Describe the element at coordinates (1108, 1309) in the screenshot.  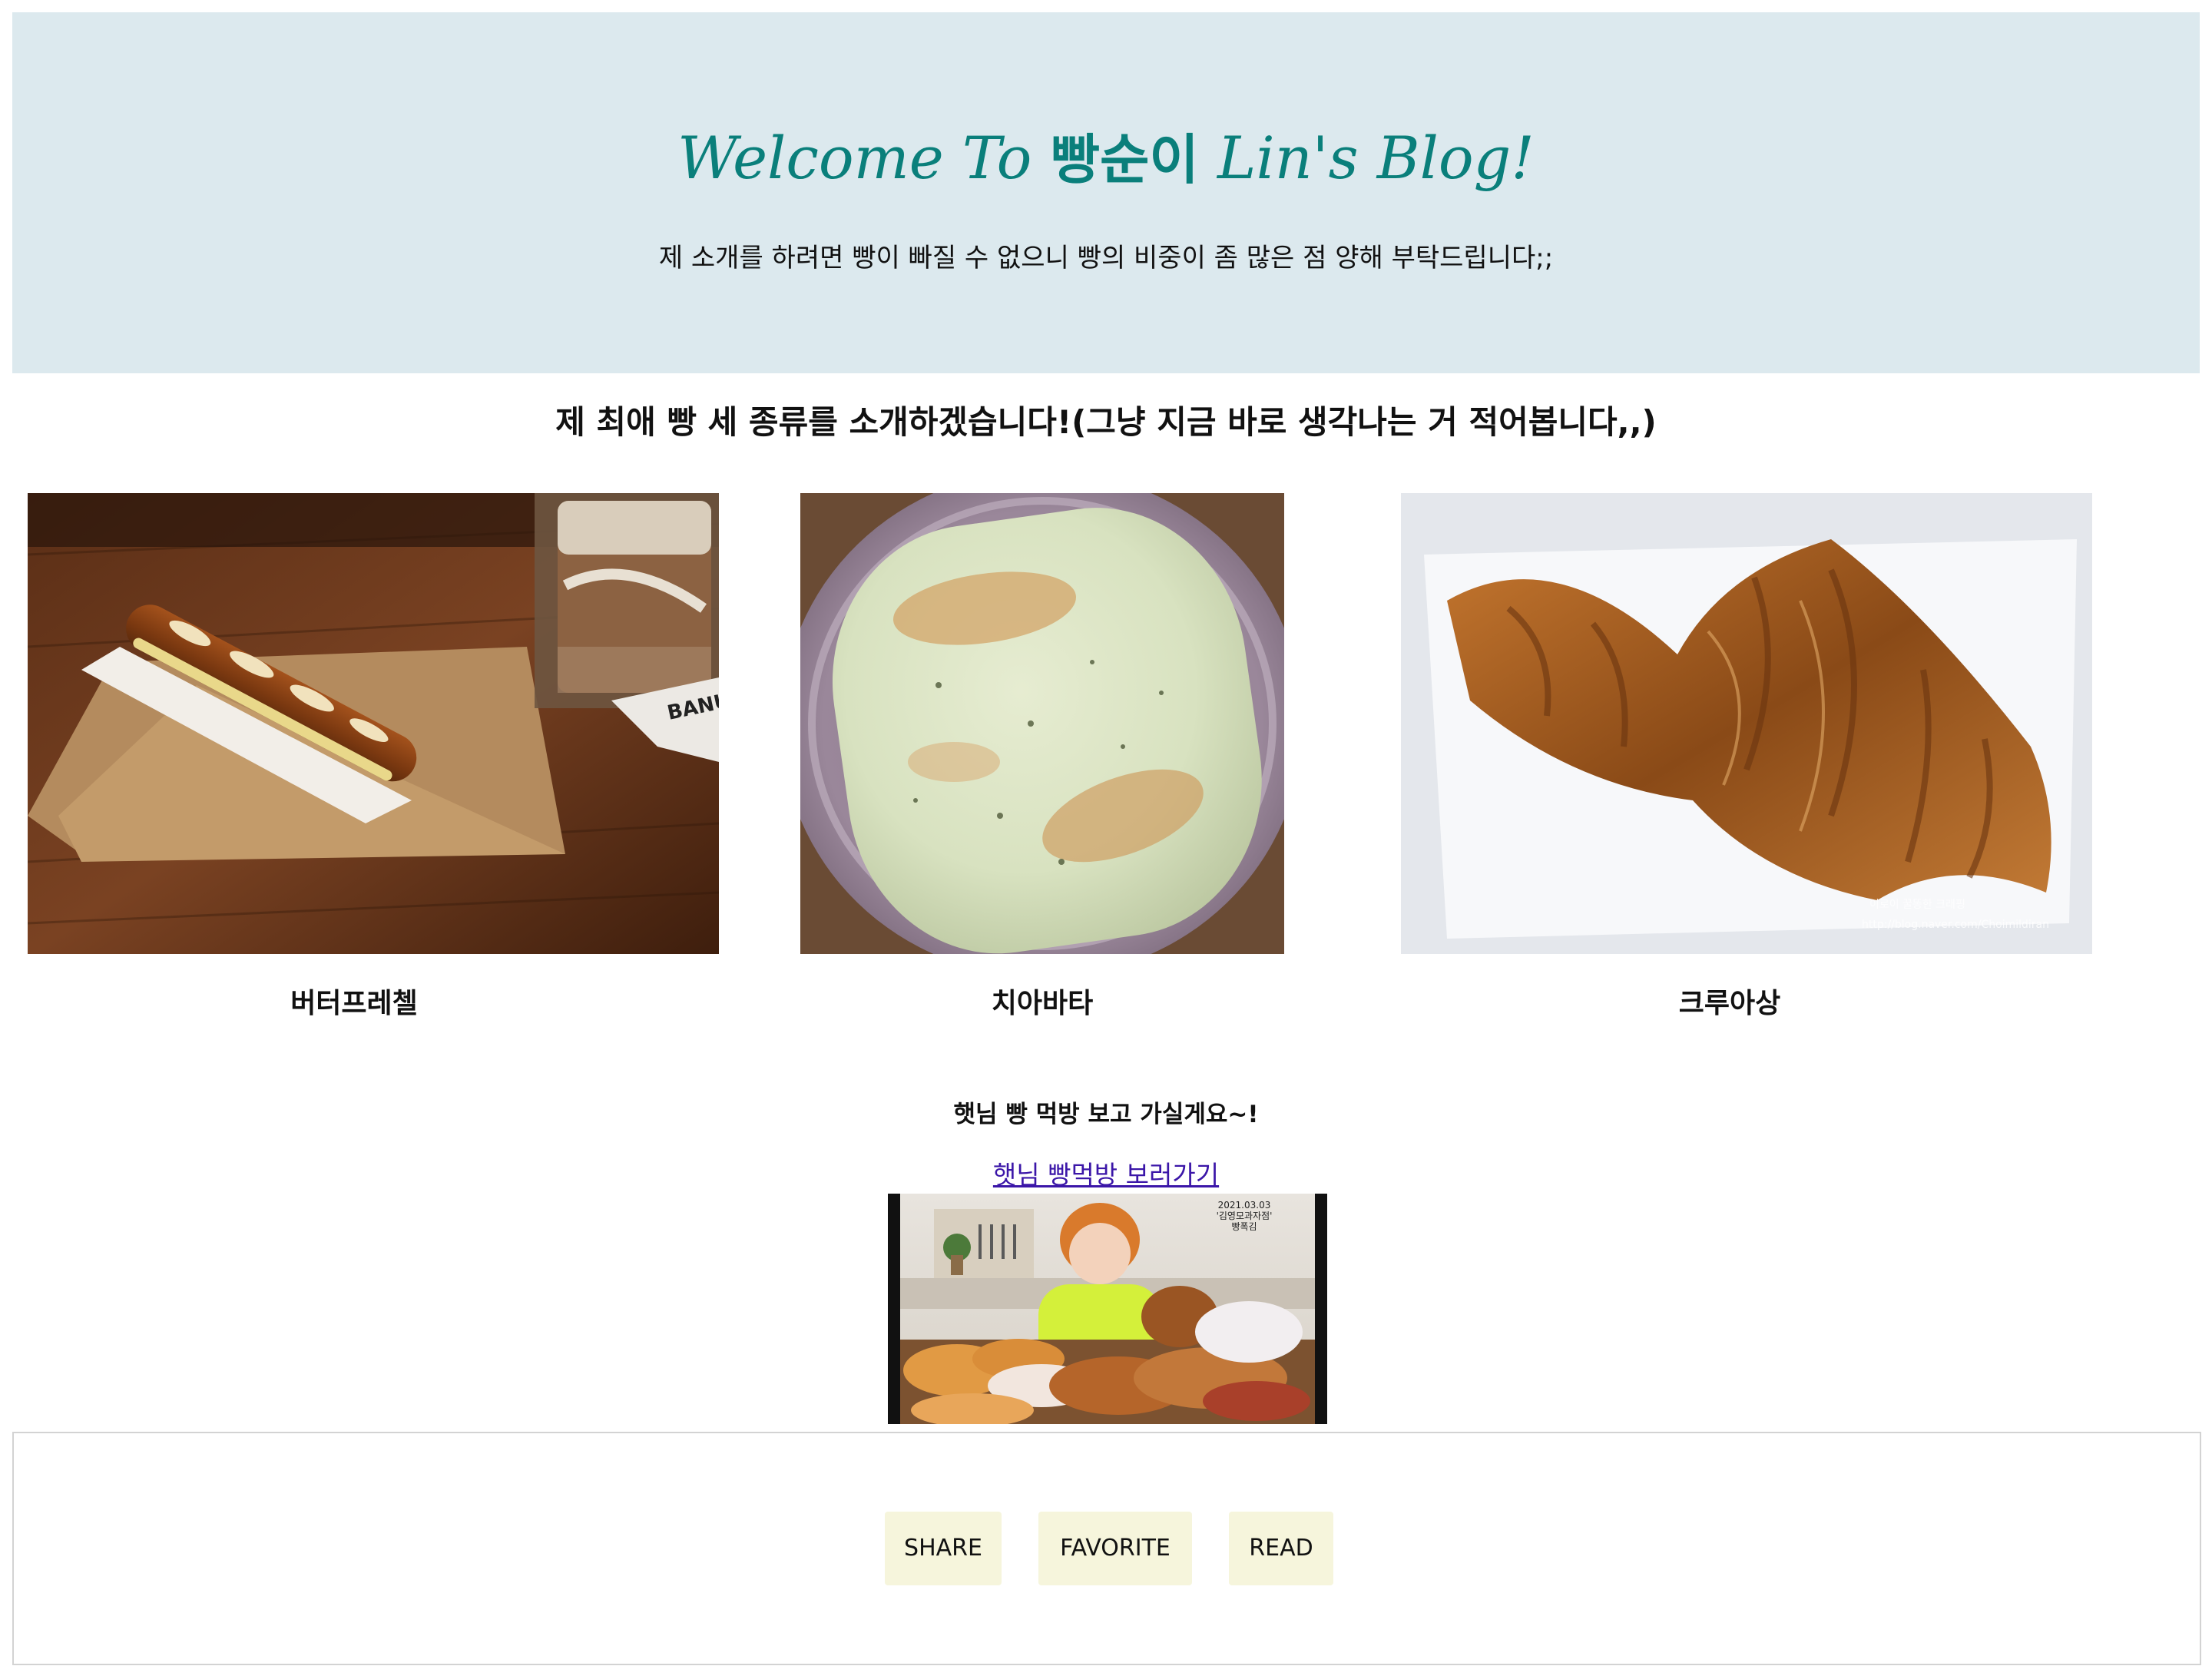
I see `mukbang-video-thumbnail: 2021.03.03 '김영모과자점' 빵폭김` at that location.